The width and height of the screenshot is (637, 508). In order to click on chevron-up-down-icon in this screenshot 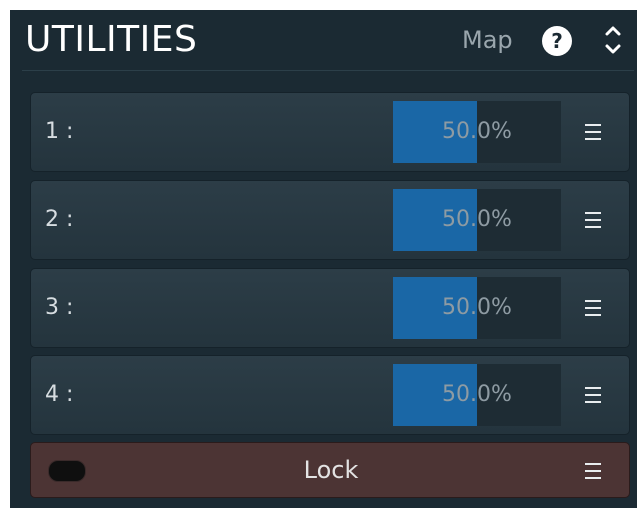, I will do `click(613, 40)`.